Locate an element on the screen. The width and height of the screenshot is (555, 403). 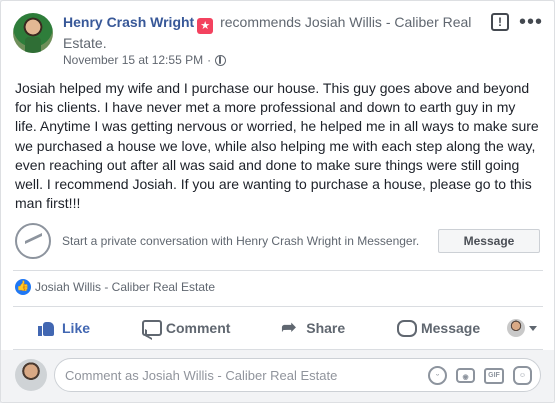
message-button: Message is located at coordinates (489, 241).